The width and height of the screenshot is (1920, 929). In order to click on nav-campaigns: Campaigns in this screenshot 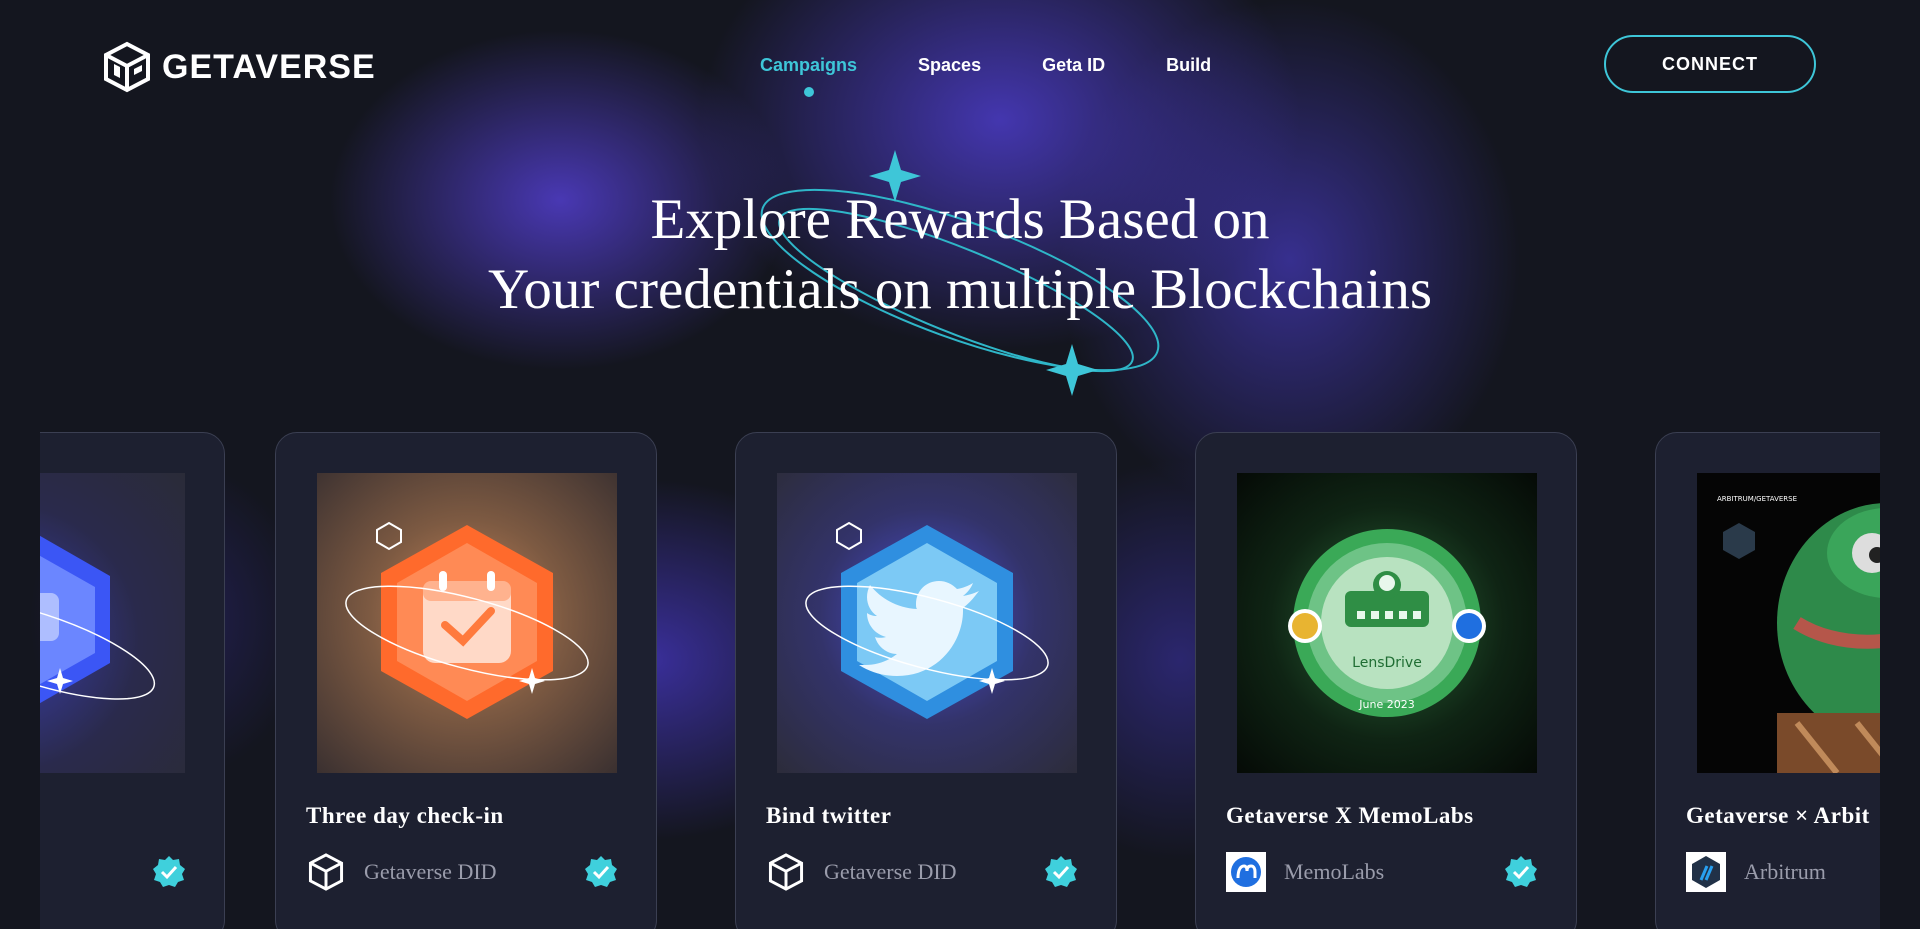, I will do `click(809, 76)`.